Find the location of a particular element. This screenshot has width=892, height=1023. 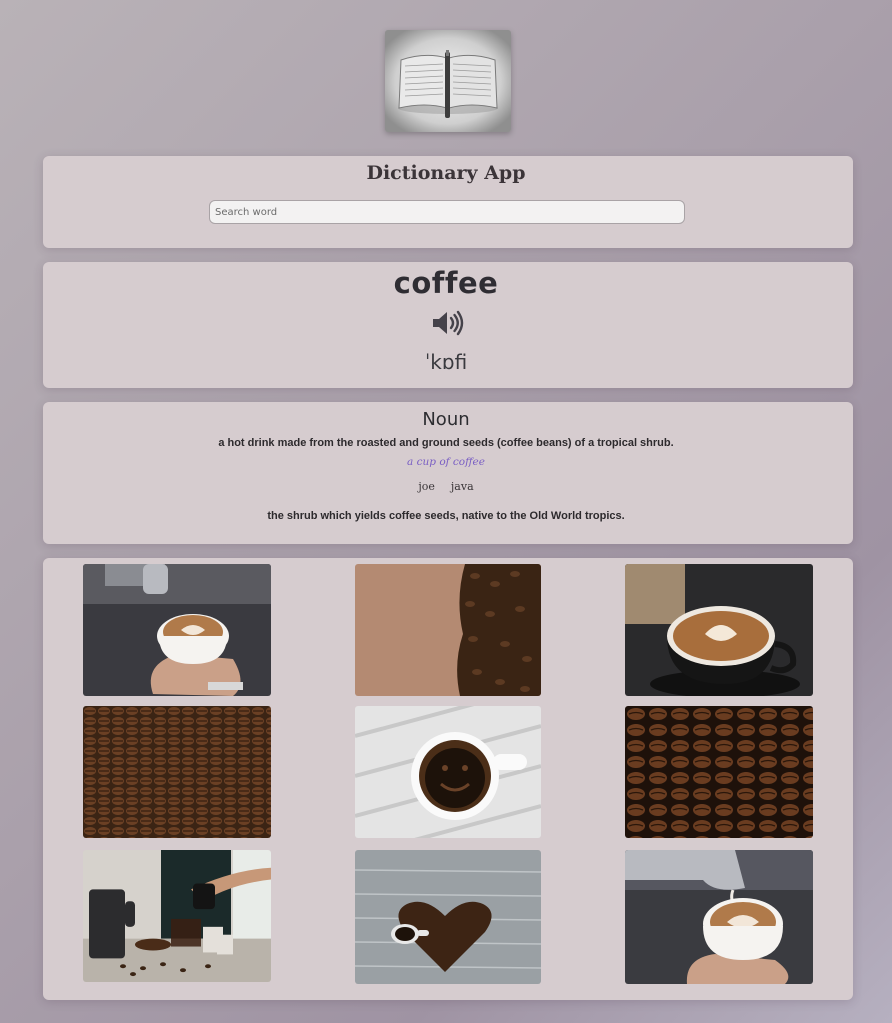

search-input is located at coordinates (447, 212).